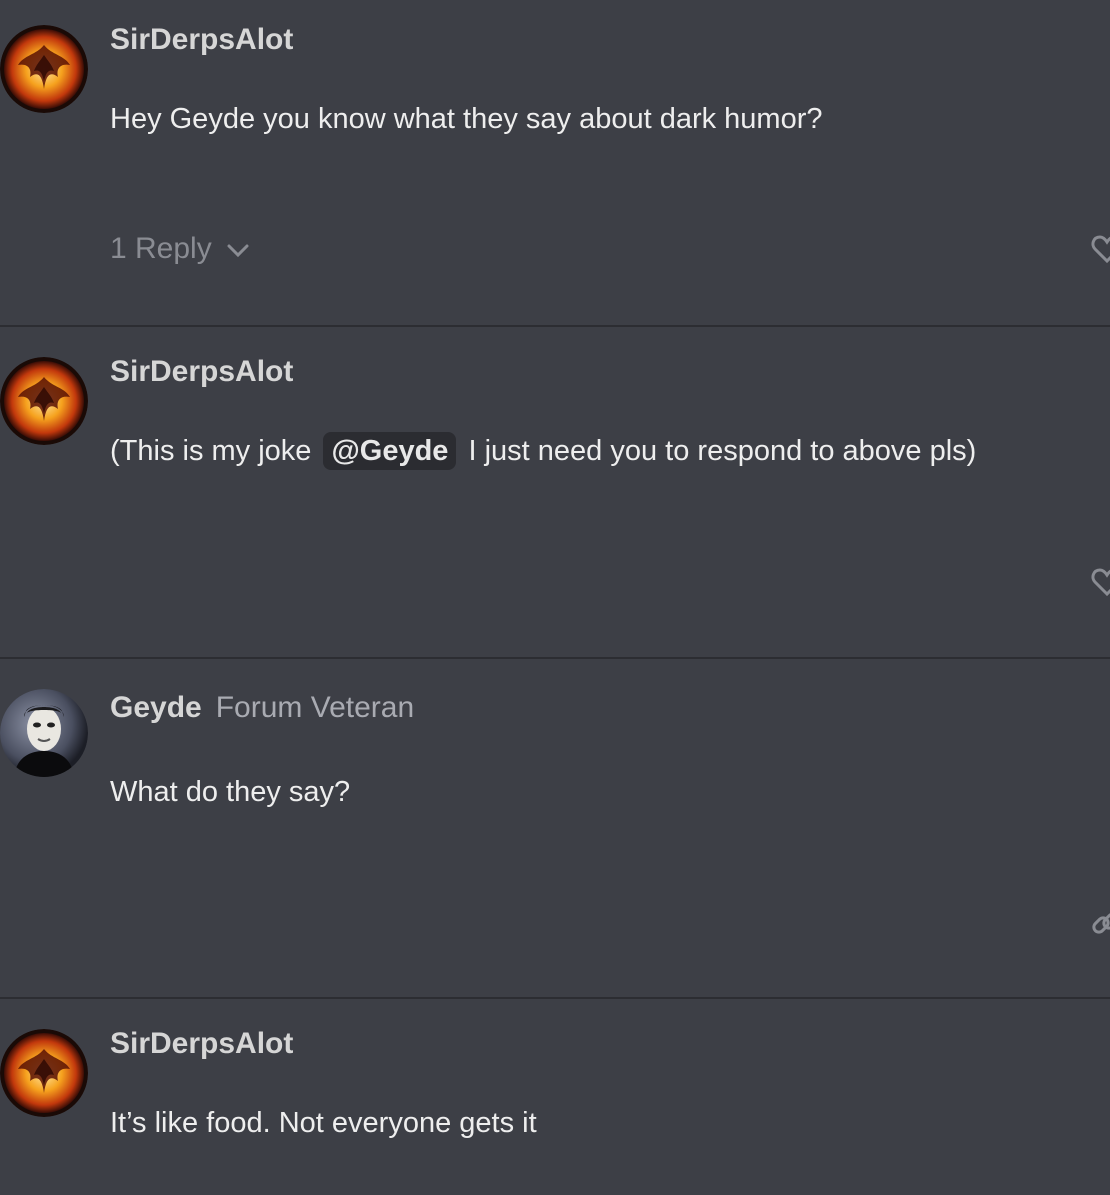 Image resolution: width=1110 pixels, height=1195 pixels. I want to click on post-author-line: Geyde Forum Veteran, so click(262, 708).